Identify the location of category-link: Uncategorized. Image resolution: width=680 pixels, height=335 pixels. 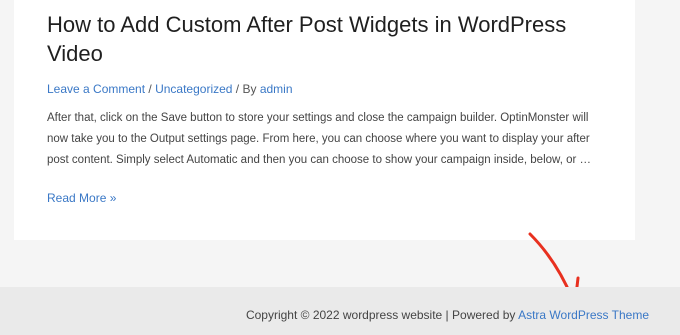
(193, 89).